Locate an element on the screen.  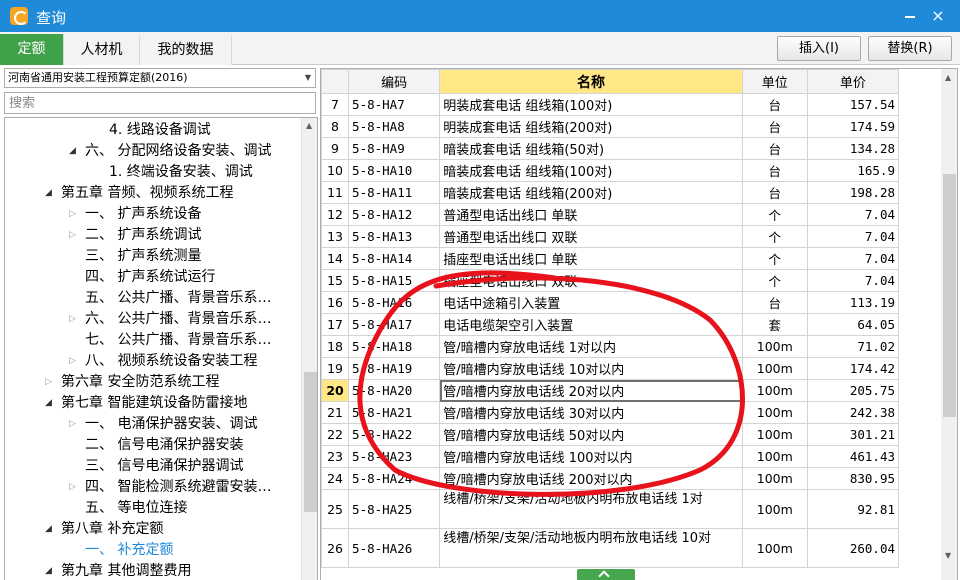
header-name: 名称 is located at coordinates (591, 81).